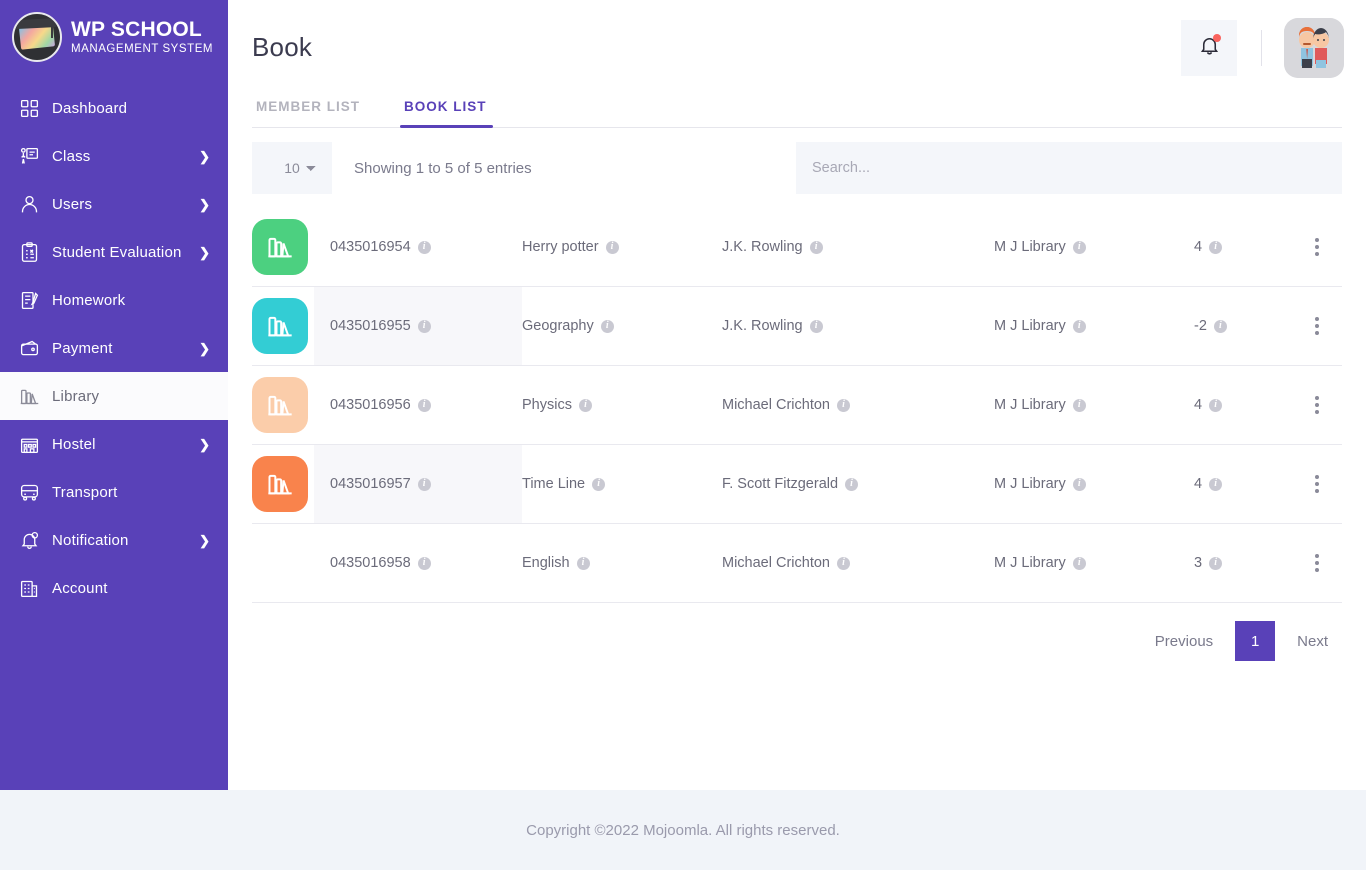  What do you see at coordinates (114, 37) in the screenshot?
I see `brand-header: WP SCHOOL MANAGEMENT SYSTEM` at bounding box center [114, 37].